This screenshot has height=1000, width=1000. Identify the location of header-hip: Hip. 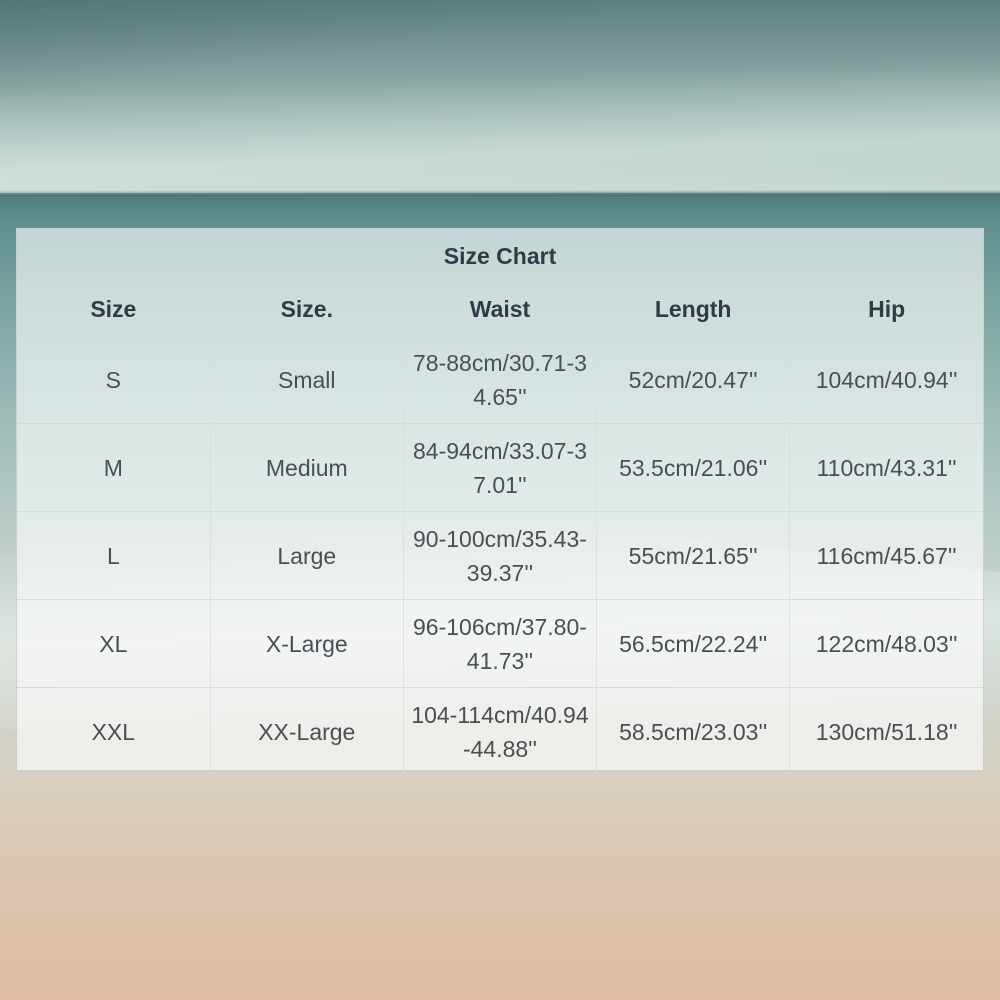
(886, 309).